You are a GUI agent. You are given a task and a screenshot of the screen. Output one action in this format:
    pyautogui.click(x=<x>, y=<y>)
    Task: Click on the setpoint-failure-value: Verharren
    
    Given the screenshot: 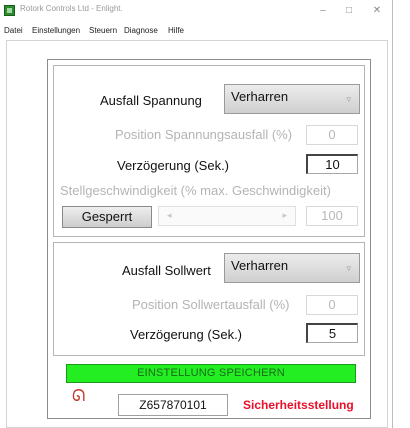 What is the action you would take?
    pyautogui.click(x=260, y=265)
    